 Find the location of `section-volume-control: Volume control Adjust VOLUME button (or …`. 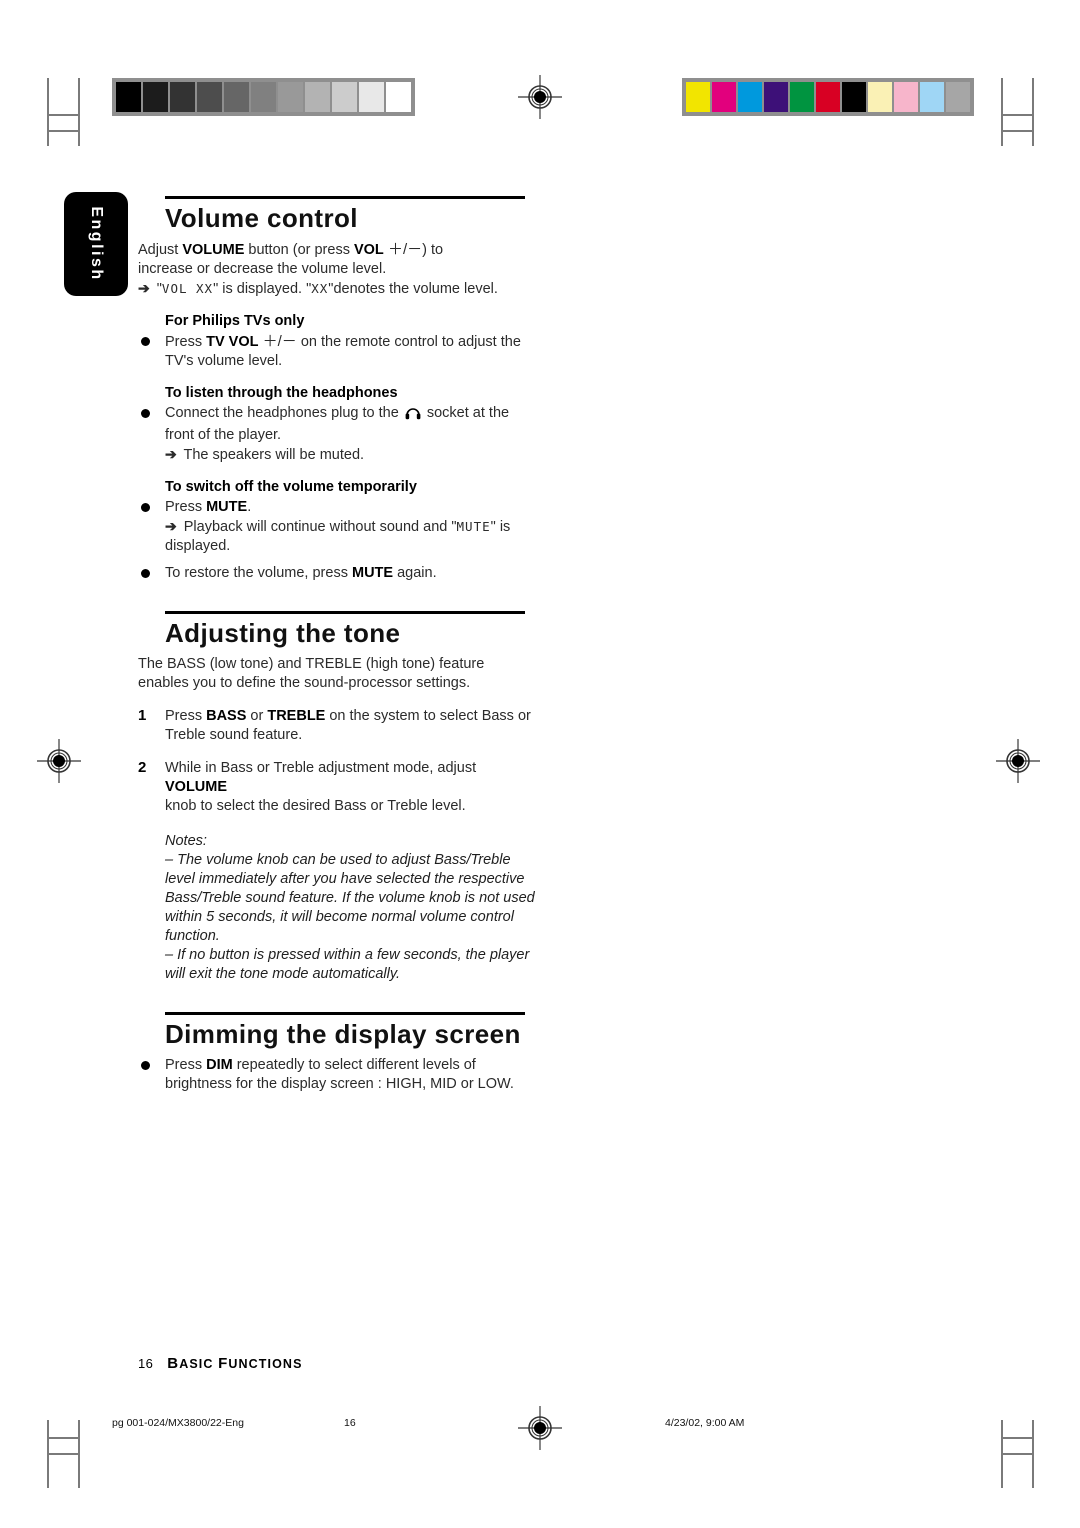

section-volume-control: Volume control Adjust VOLUME button (or … is located at coordinates (338, 389).